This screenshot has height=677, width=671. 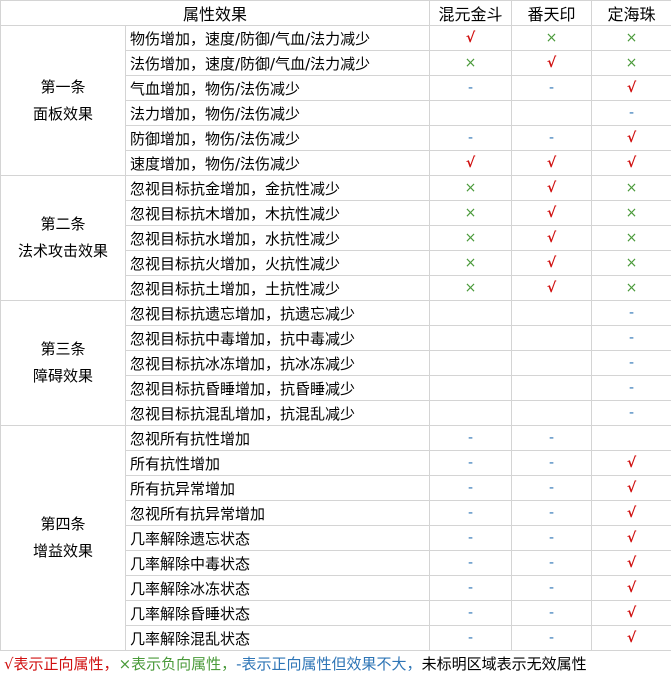 What do you see at coordinates (278, 388) in the screenshot?
I see `attribute-cell: 忽视目标抗昏睡增加，抗昏睡减少` at bounding box center [278, 388].